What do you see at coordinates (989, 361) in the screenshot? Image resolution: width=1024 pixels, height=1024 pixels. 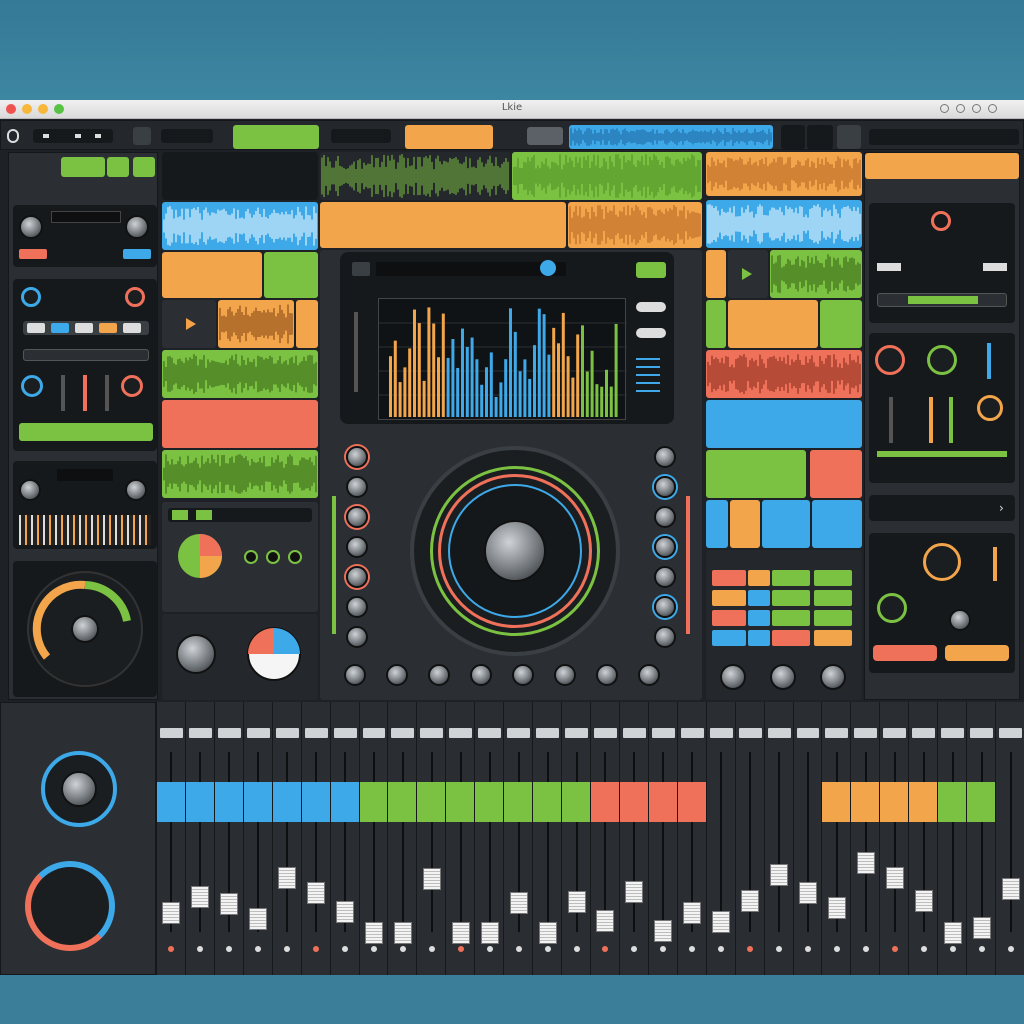 I see `right-vertical-slider` at bounding box center [989, 361].